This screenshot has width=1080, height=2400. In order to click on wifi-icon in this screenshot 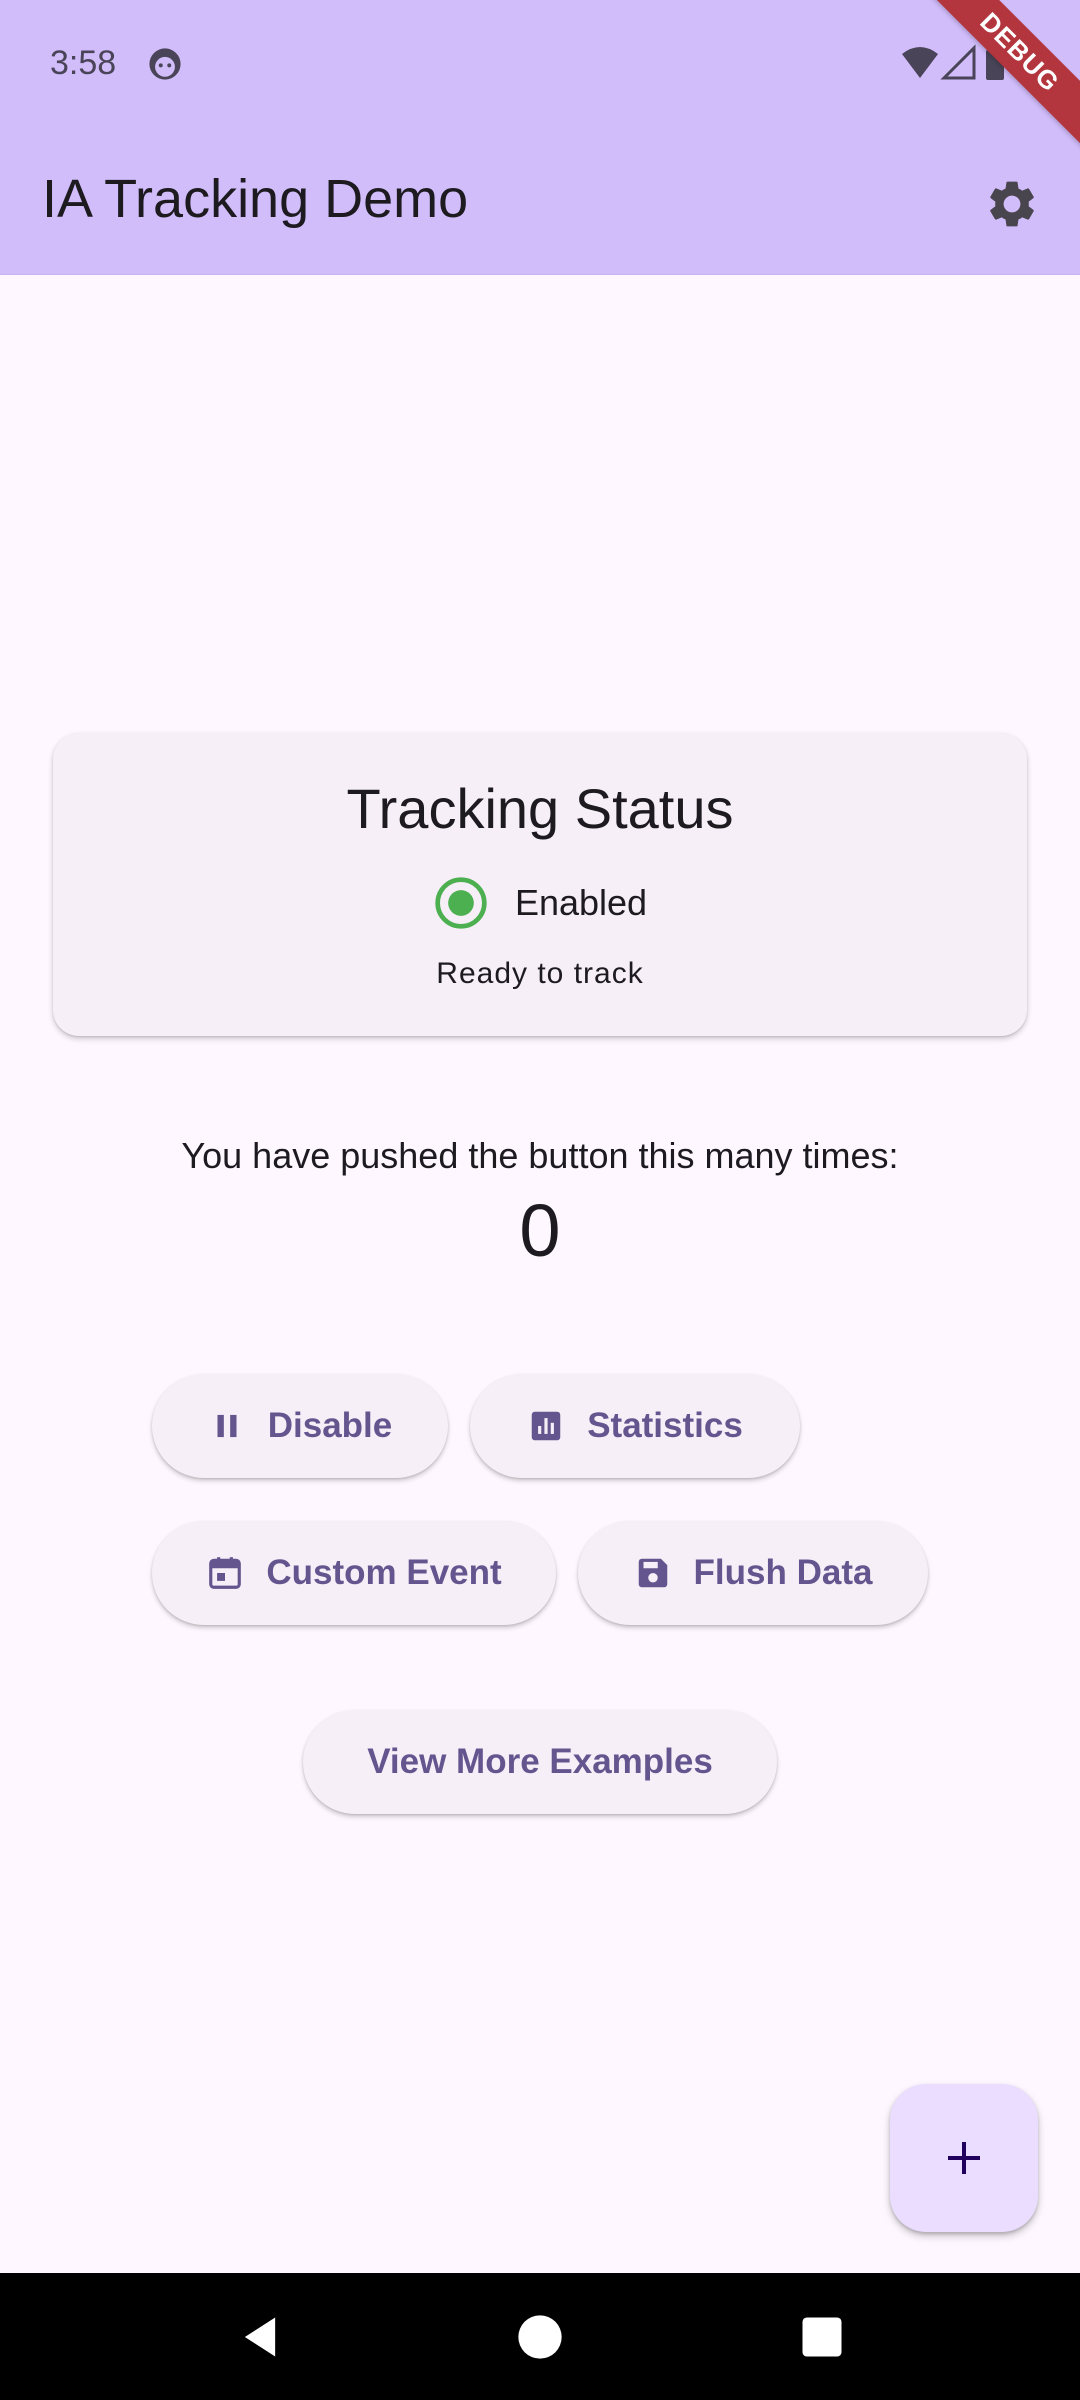, I will do `click(920, 62)`.